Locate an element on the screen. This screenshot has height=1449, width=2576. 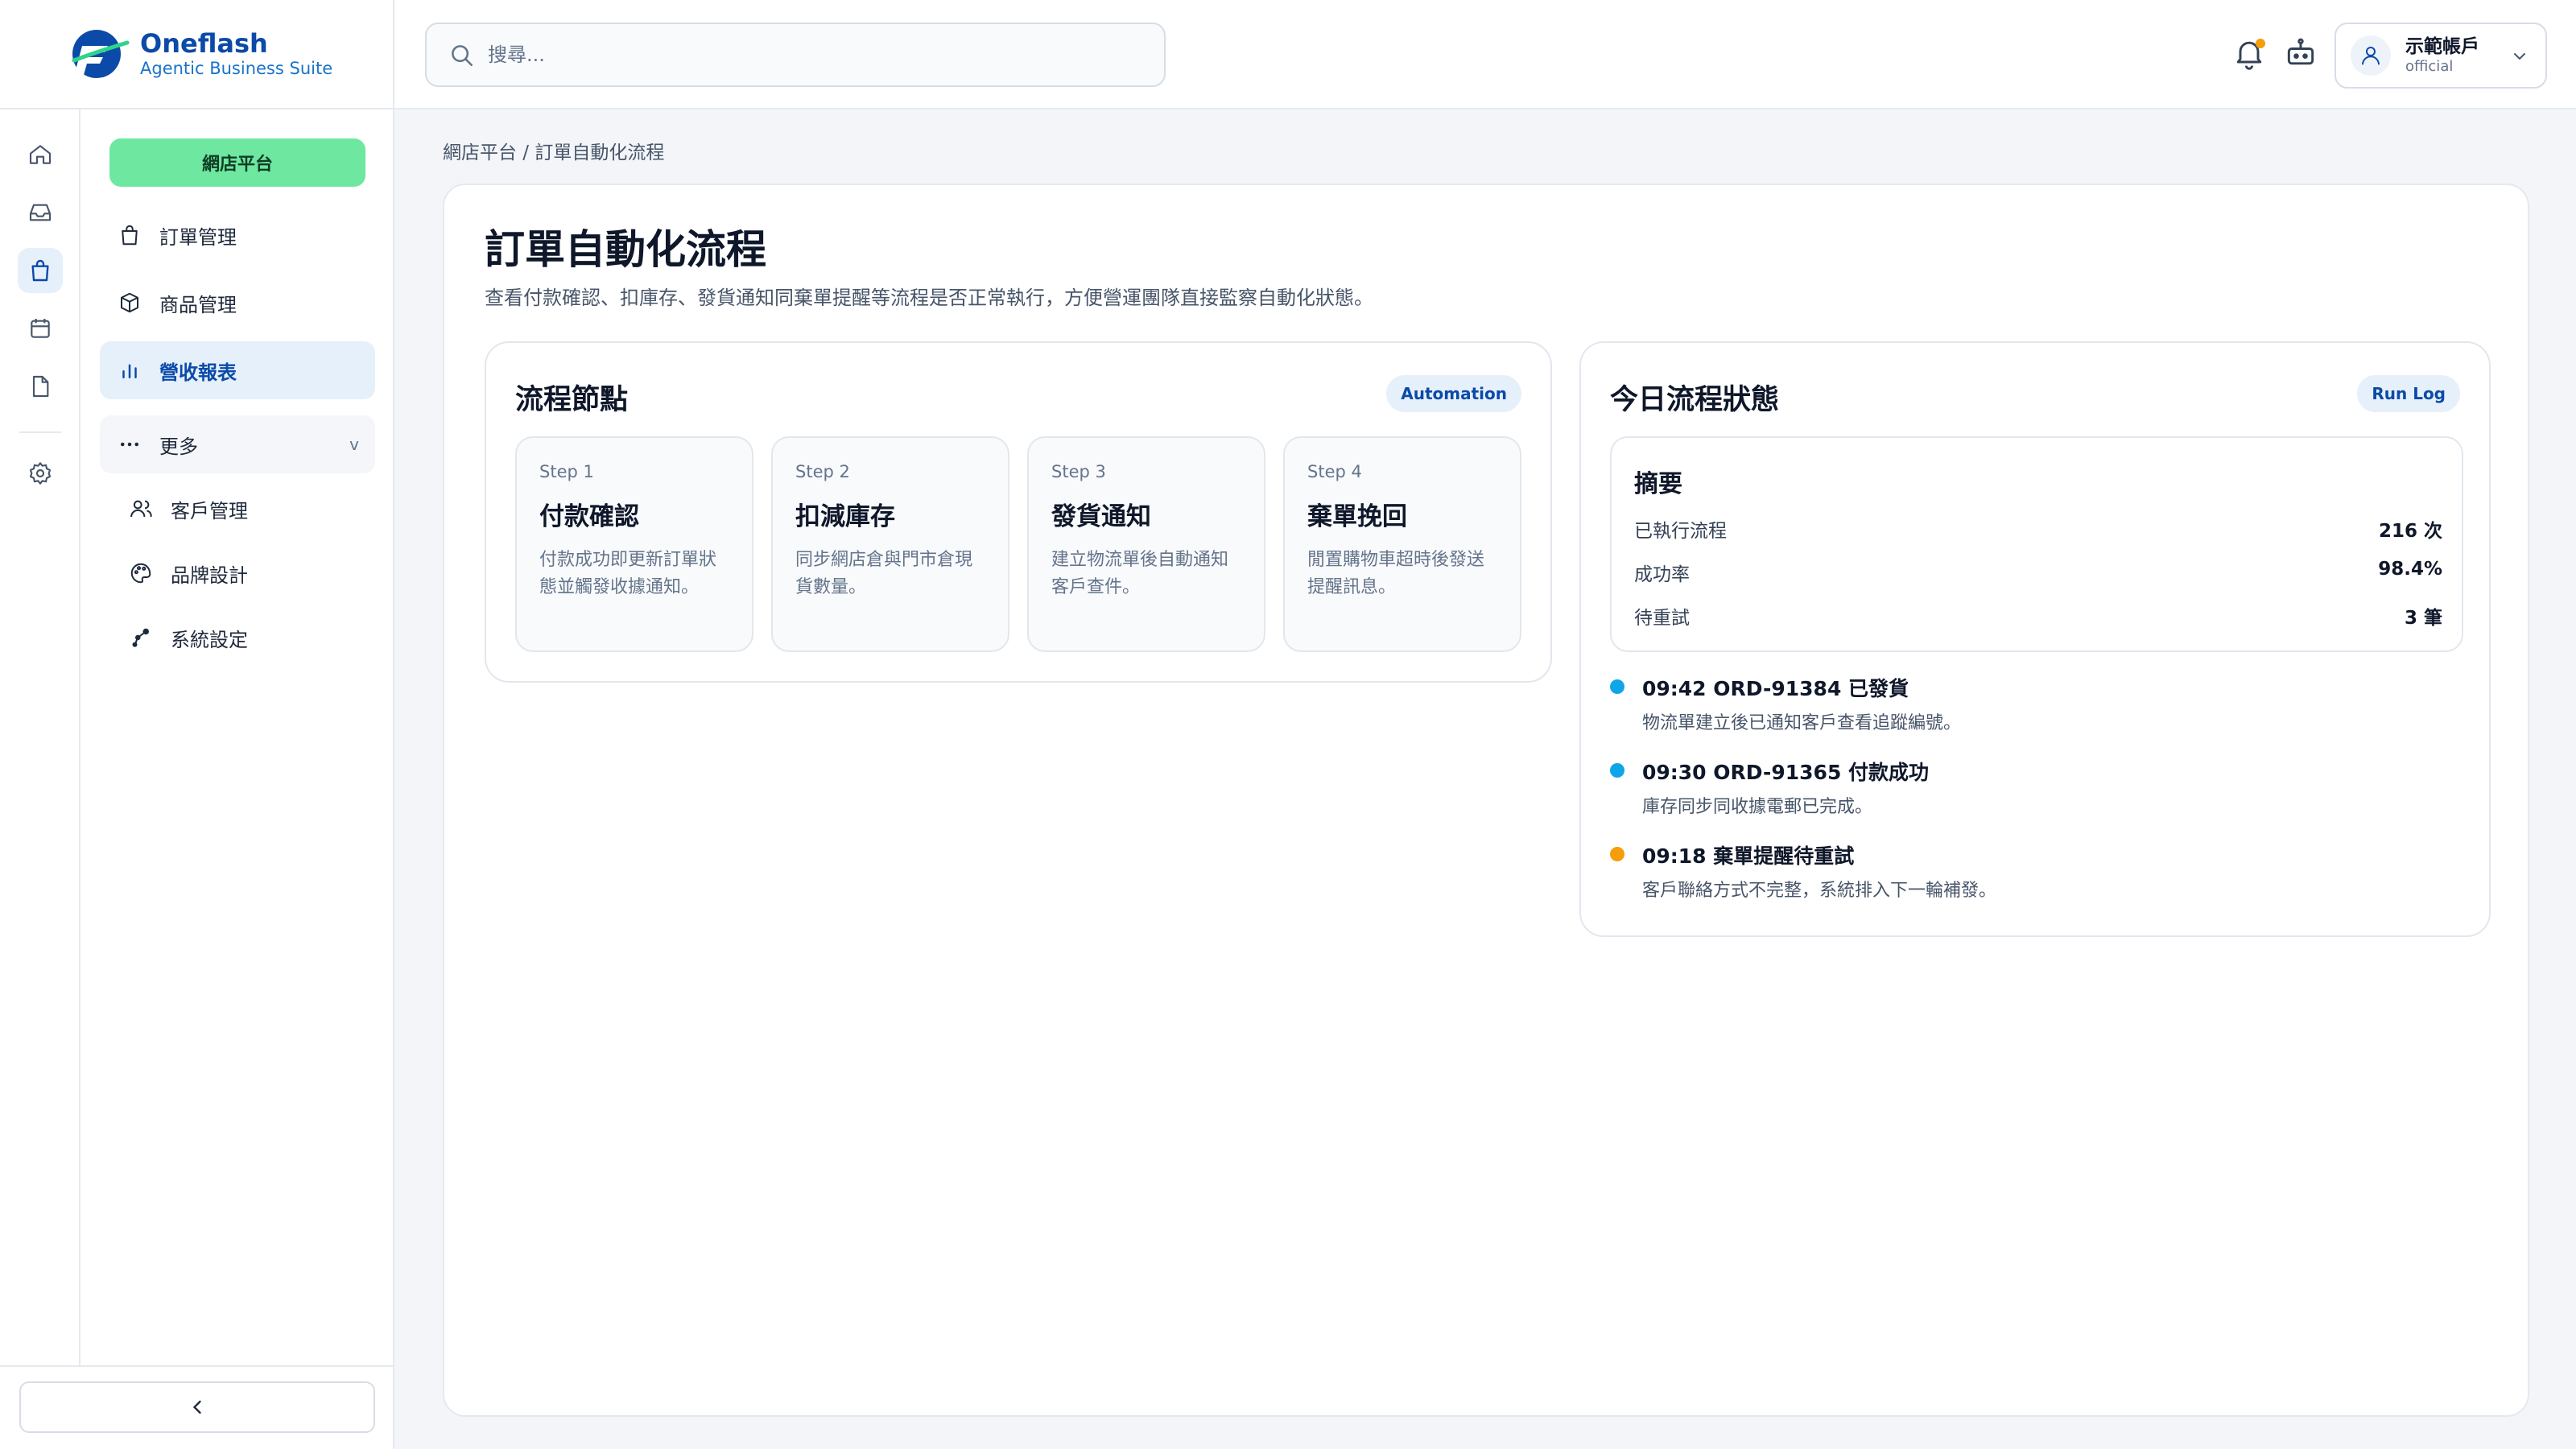
sidebar-item-system-settings: 系統設定 is located at coordinates (237, 638).